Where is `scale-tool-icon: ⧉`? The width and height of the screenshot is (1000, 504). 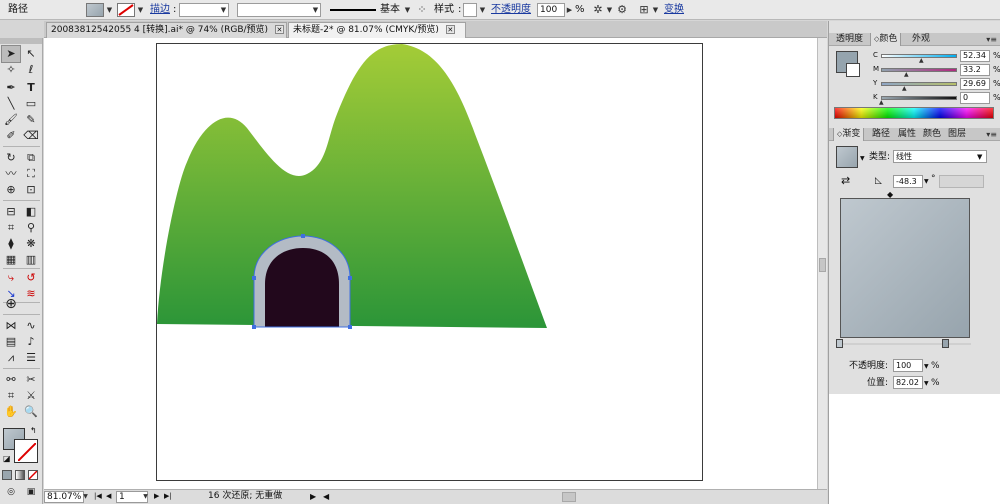 scale-tool-icon: ⧉ is located at coordinates (31, 158).